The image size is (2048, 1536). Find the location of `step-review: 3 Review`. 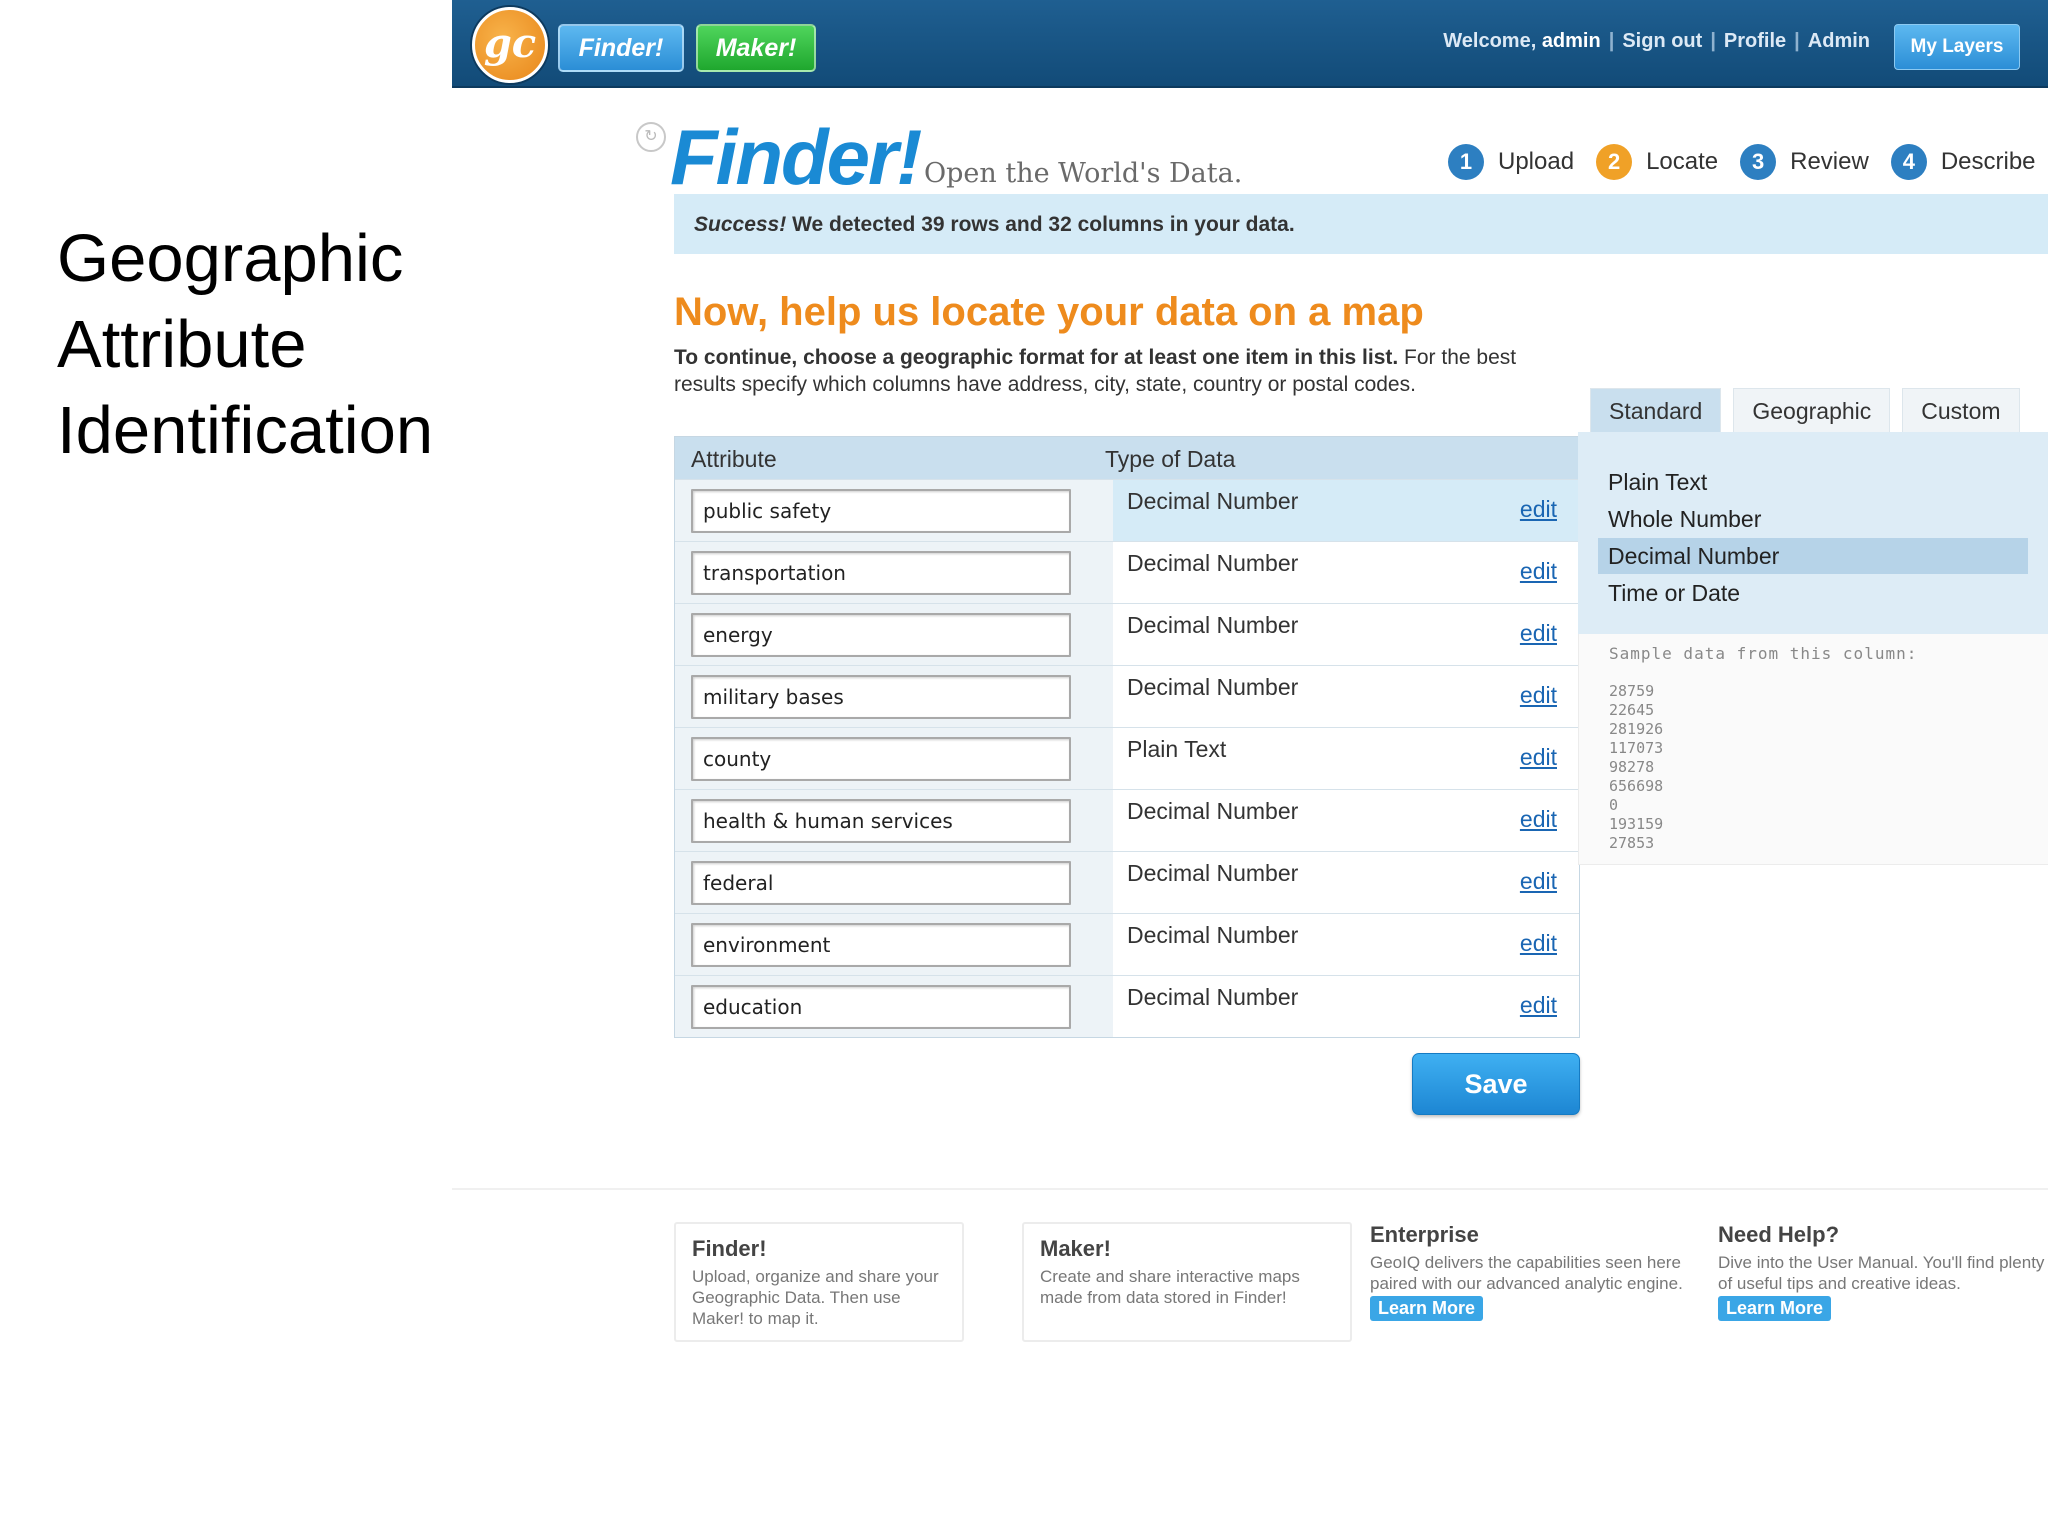

step-review: 3 Review is located at coordinates (1804, 162).